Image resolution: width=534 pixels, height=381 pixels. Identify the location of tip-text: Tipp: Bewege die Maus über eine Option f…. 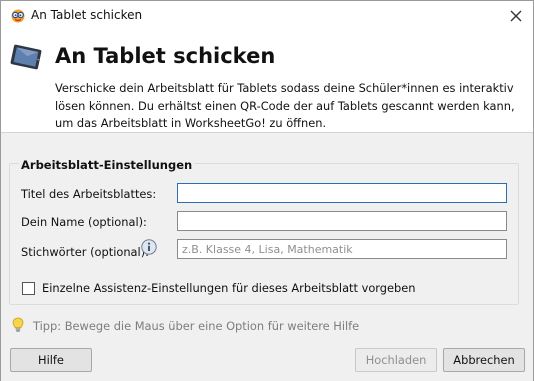
(196, 326).